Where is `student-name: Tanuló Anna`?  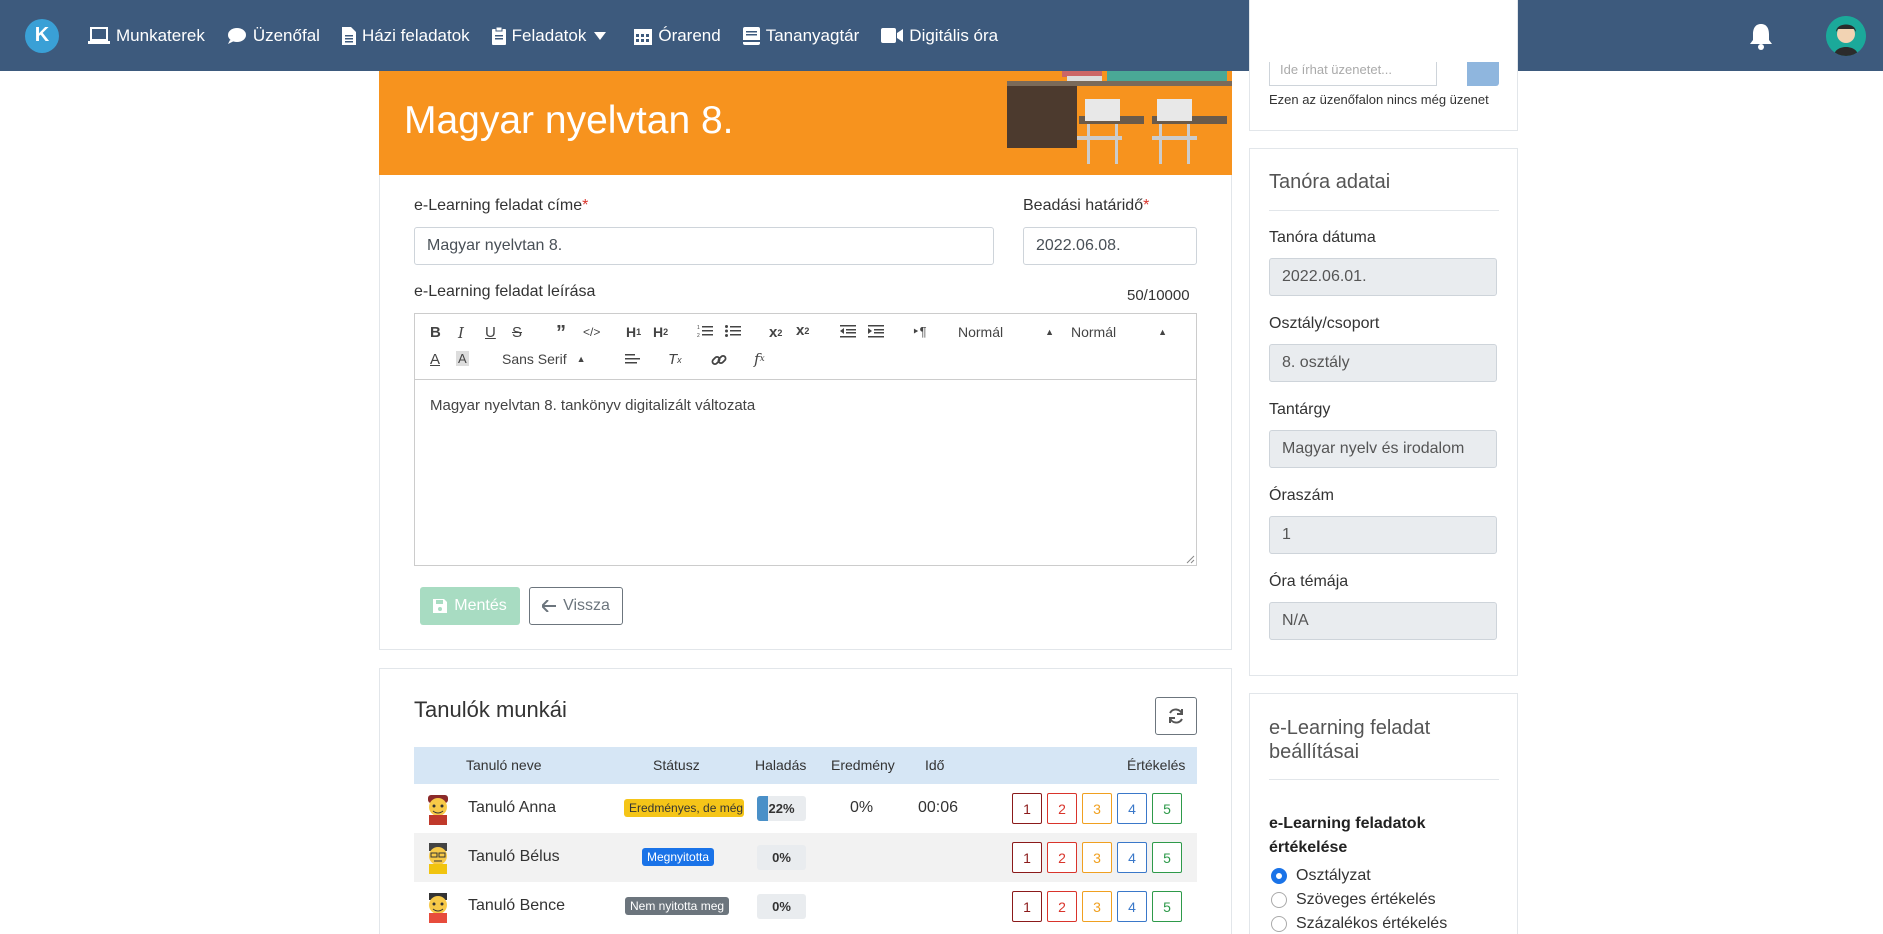
student-name: Tanuló Anna is located at coordinates (512, 808).